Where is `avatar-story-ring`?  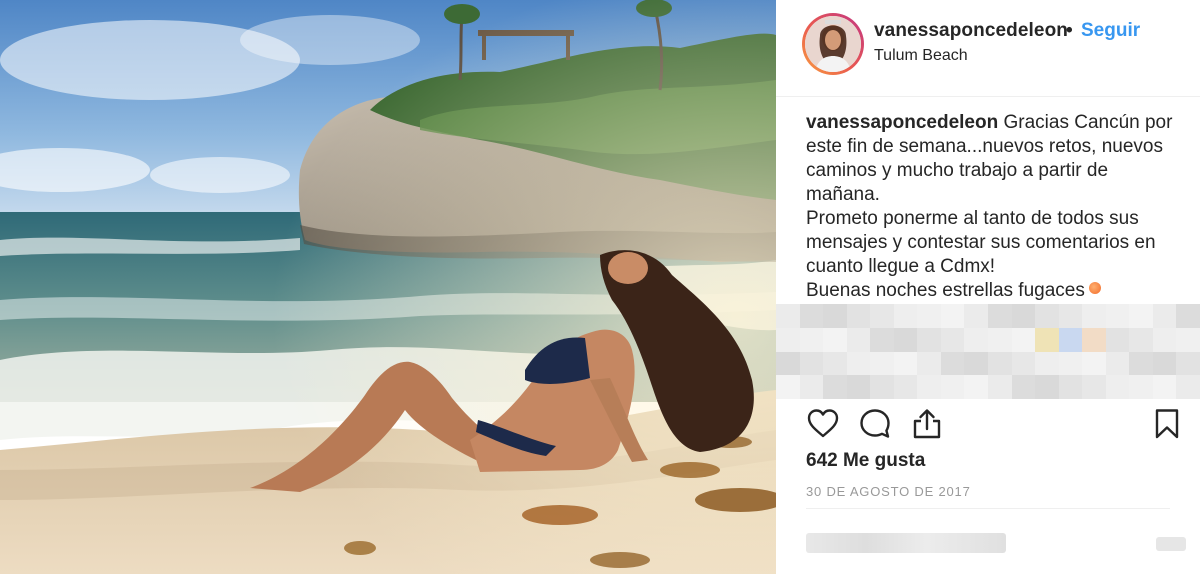
avatar-story-ring is located at coordinates (833, 44).